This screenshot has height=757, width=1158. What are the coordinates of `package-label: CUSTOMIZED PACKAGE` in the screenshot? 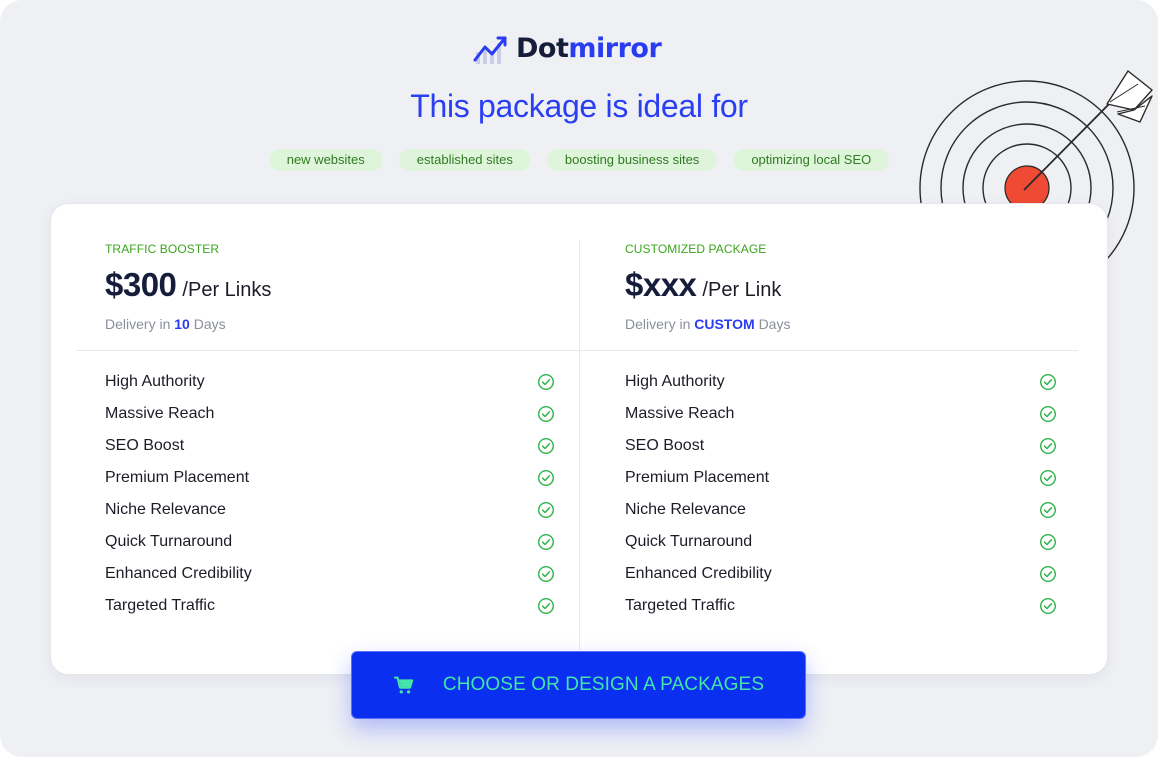 It's located at (696, 249).